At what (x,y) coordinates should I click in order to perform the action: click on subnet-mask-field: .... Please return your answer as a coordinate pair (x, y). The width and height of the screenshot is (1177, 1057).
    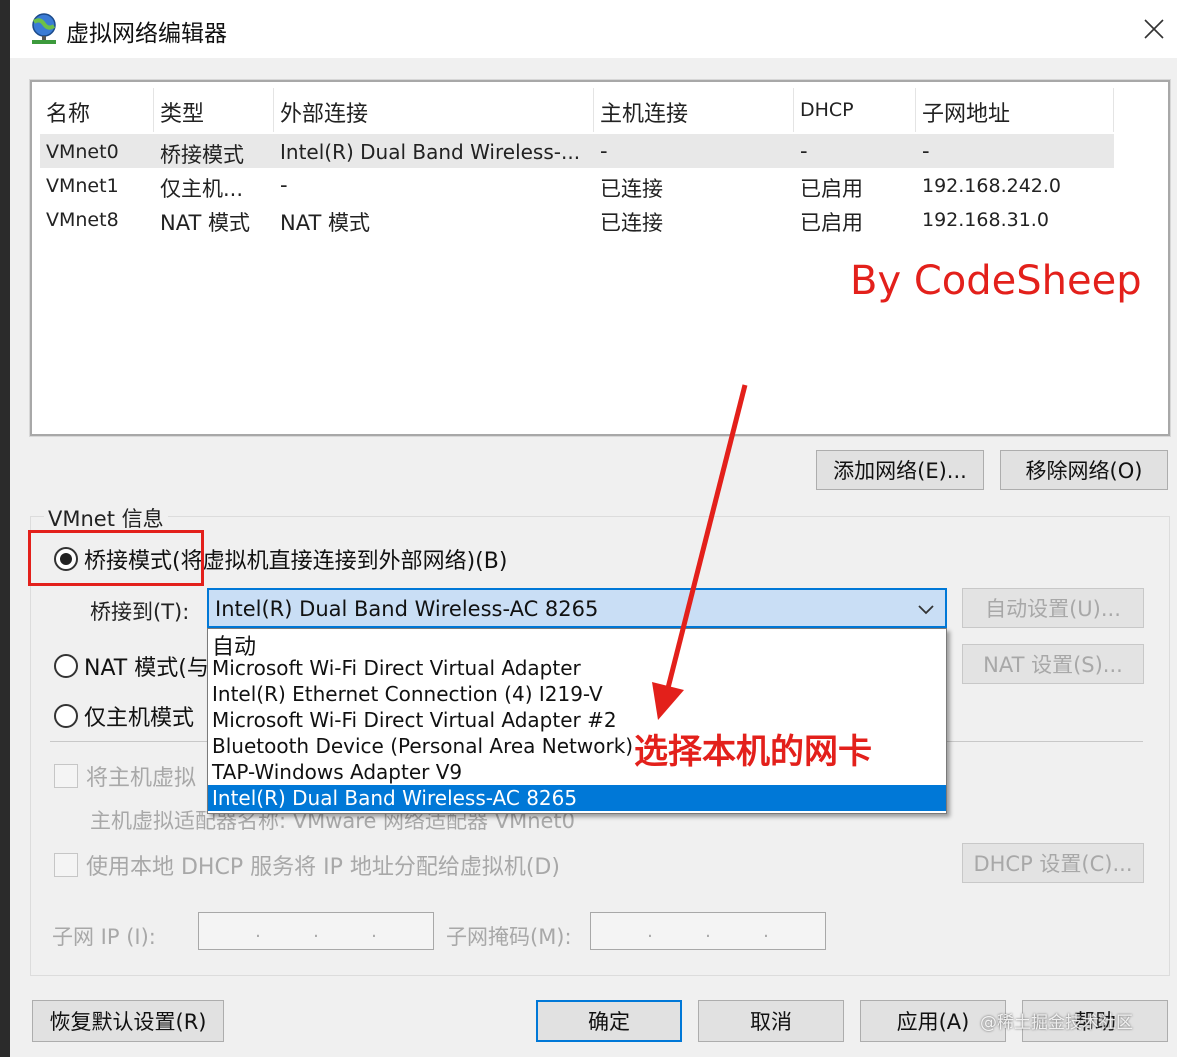
    Looking at the image, I should click on (708, 931).